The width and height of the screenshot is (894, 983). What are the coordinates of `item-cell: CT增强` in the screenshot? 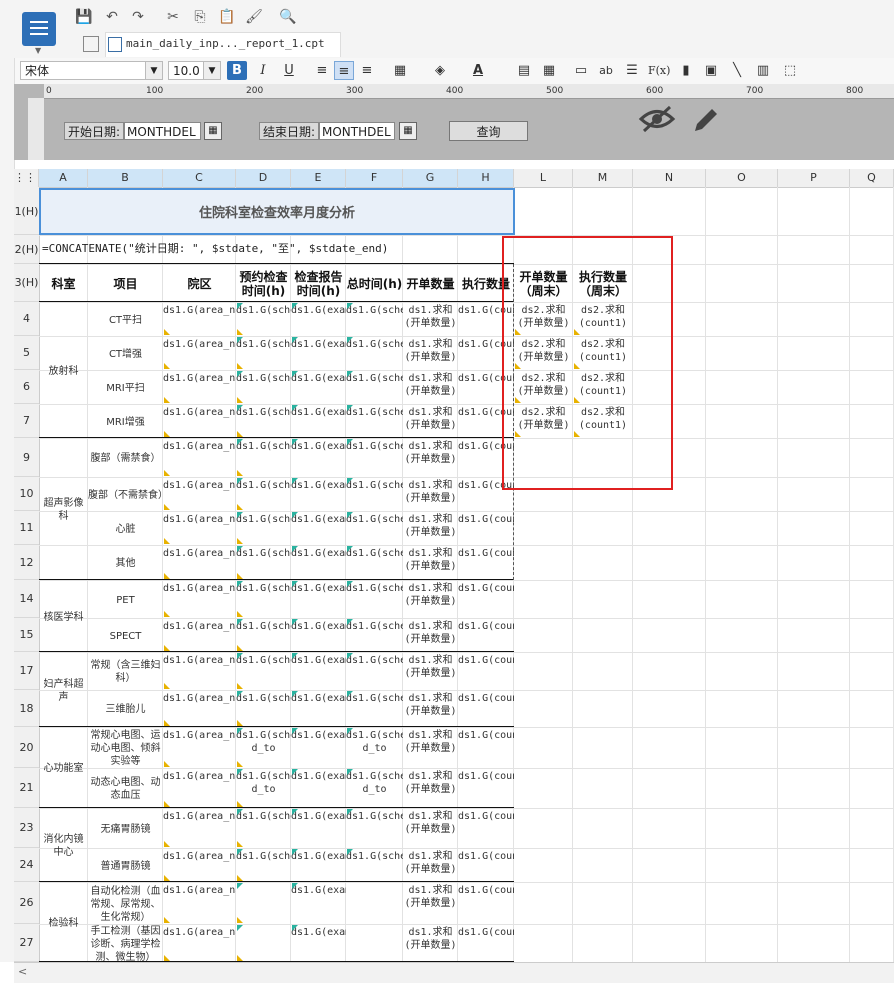 It's located at (125, 353).